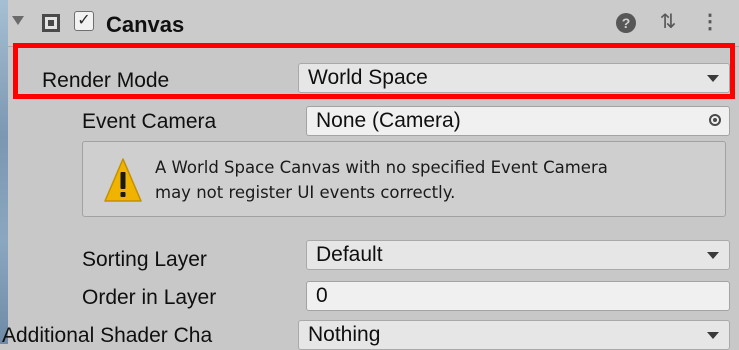  What do you see at coordinates (149, 121) in the screenshot?
I see `event-camera-label: Event Camera` at bounding box center [149, 121].